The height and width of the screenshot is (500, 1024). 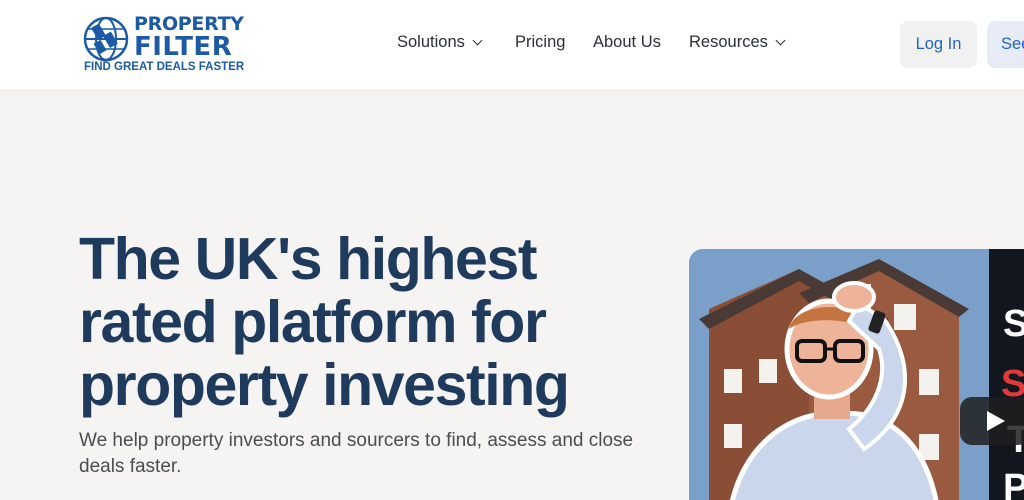 I want to click on login-button: Log In, so click(x=938, y=44).